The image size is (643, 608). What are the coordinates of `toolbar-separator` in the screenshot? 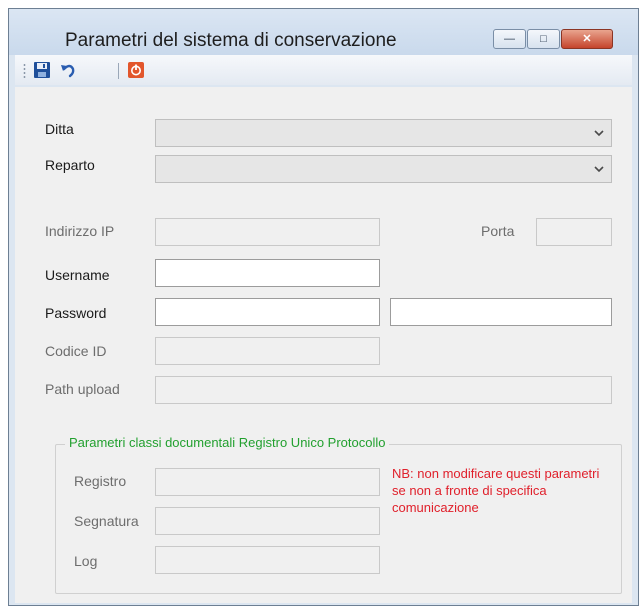 It's located at (118, 71).